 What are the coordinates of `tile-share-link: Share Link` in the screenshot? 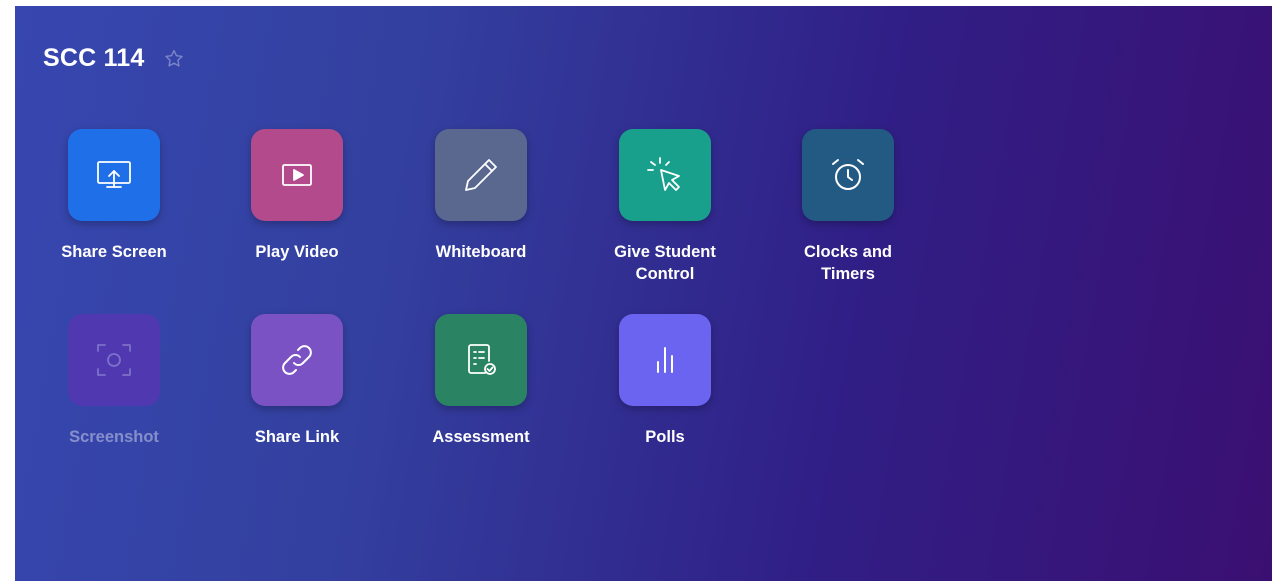 It's located at (297, 381).